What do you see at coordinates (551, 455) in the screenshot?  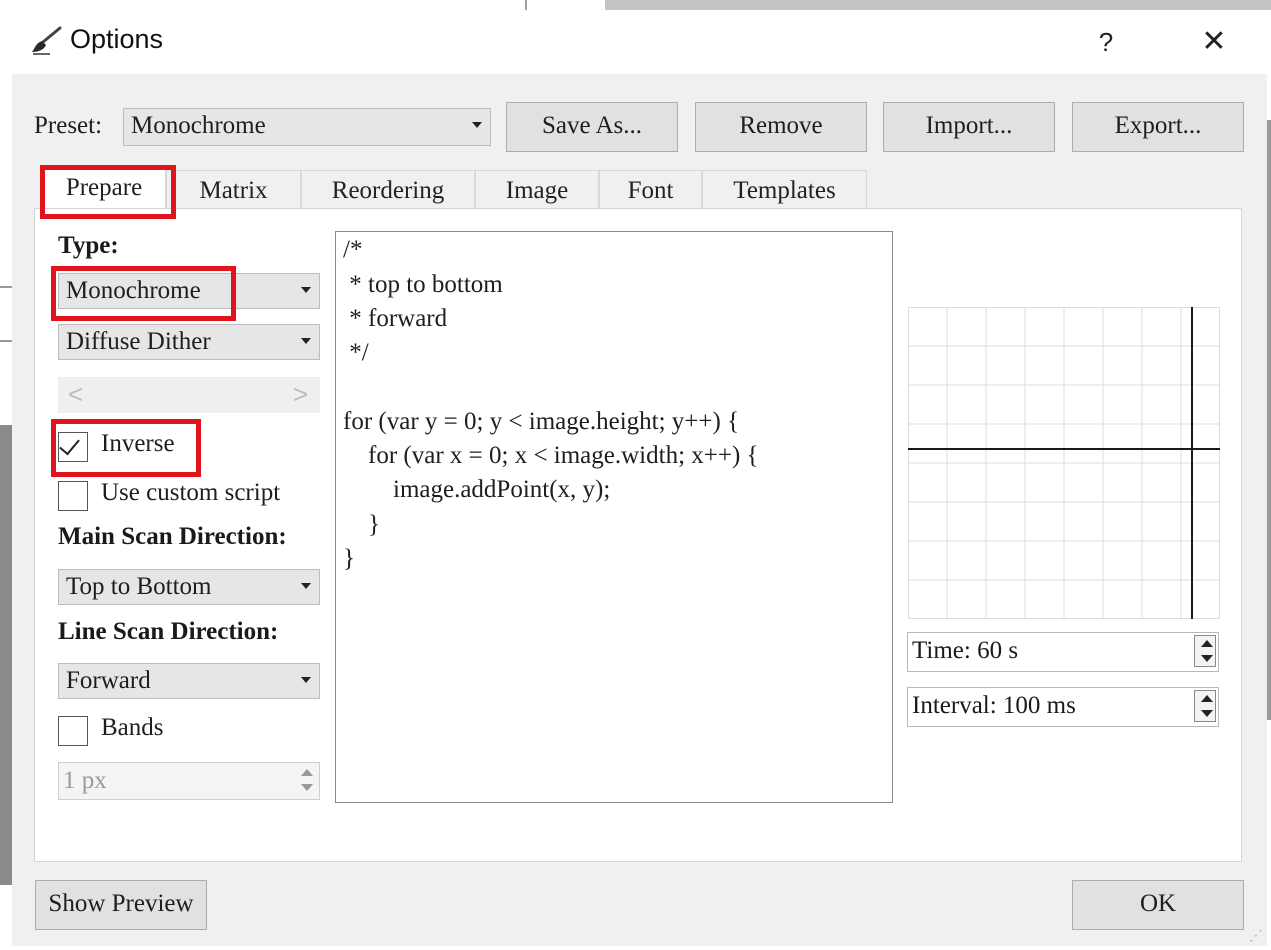 I see `code-line: for (var x = 0; x < image.width; x++) {` at bounding box center [551, 455].